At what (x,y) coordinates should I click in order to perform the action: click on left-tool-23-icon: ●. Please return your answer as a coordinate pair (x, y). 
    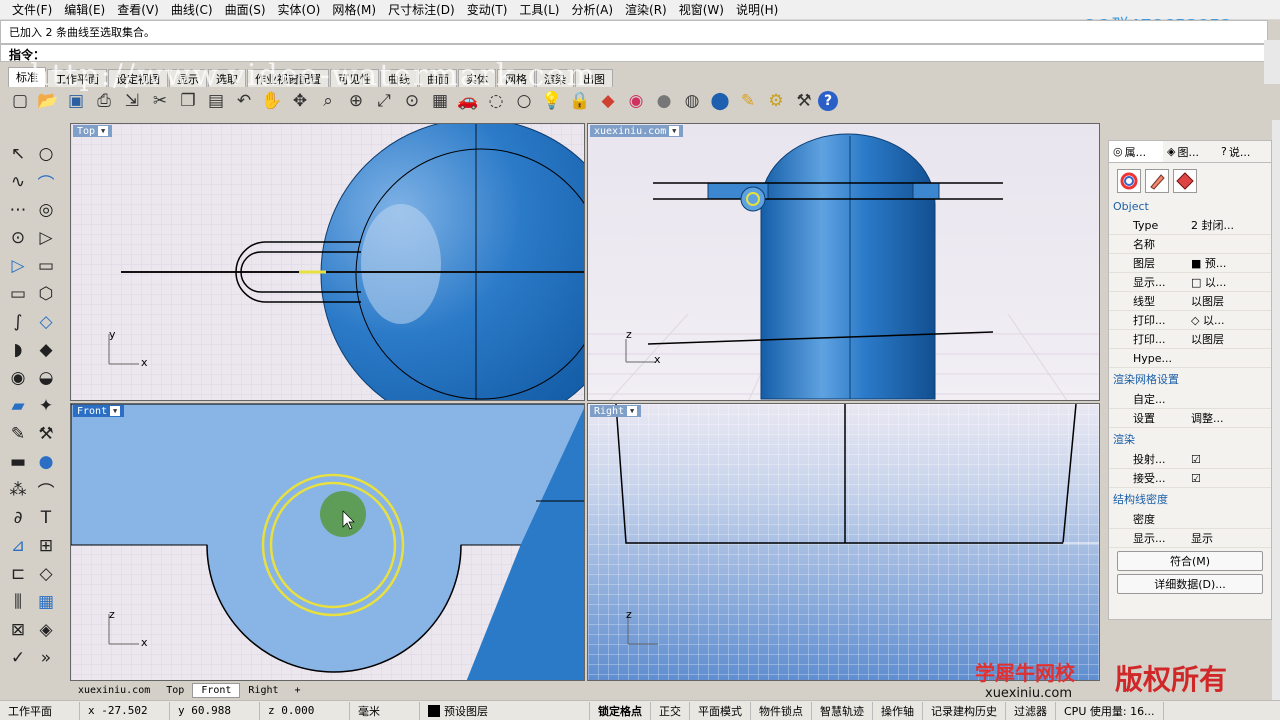
    Looking at the image, I should click on (46, 462).